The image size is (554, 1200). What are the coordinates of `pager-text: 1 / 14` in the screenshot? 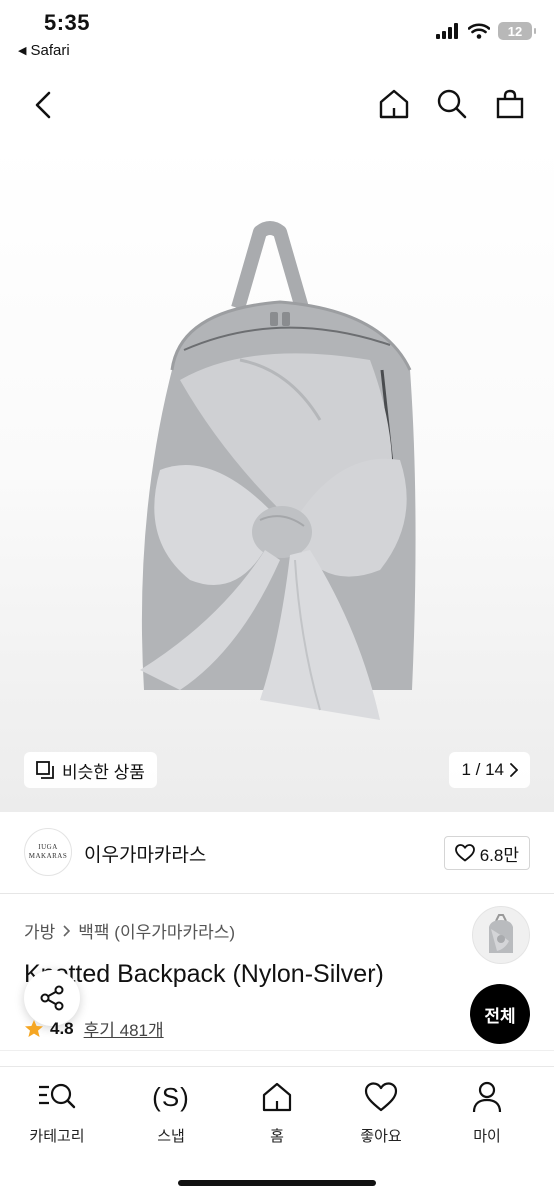 It's located at (482, 769).